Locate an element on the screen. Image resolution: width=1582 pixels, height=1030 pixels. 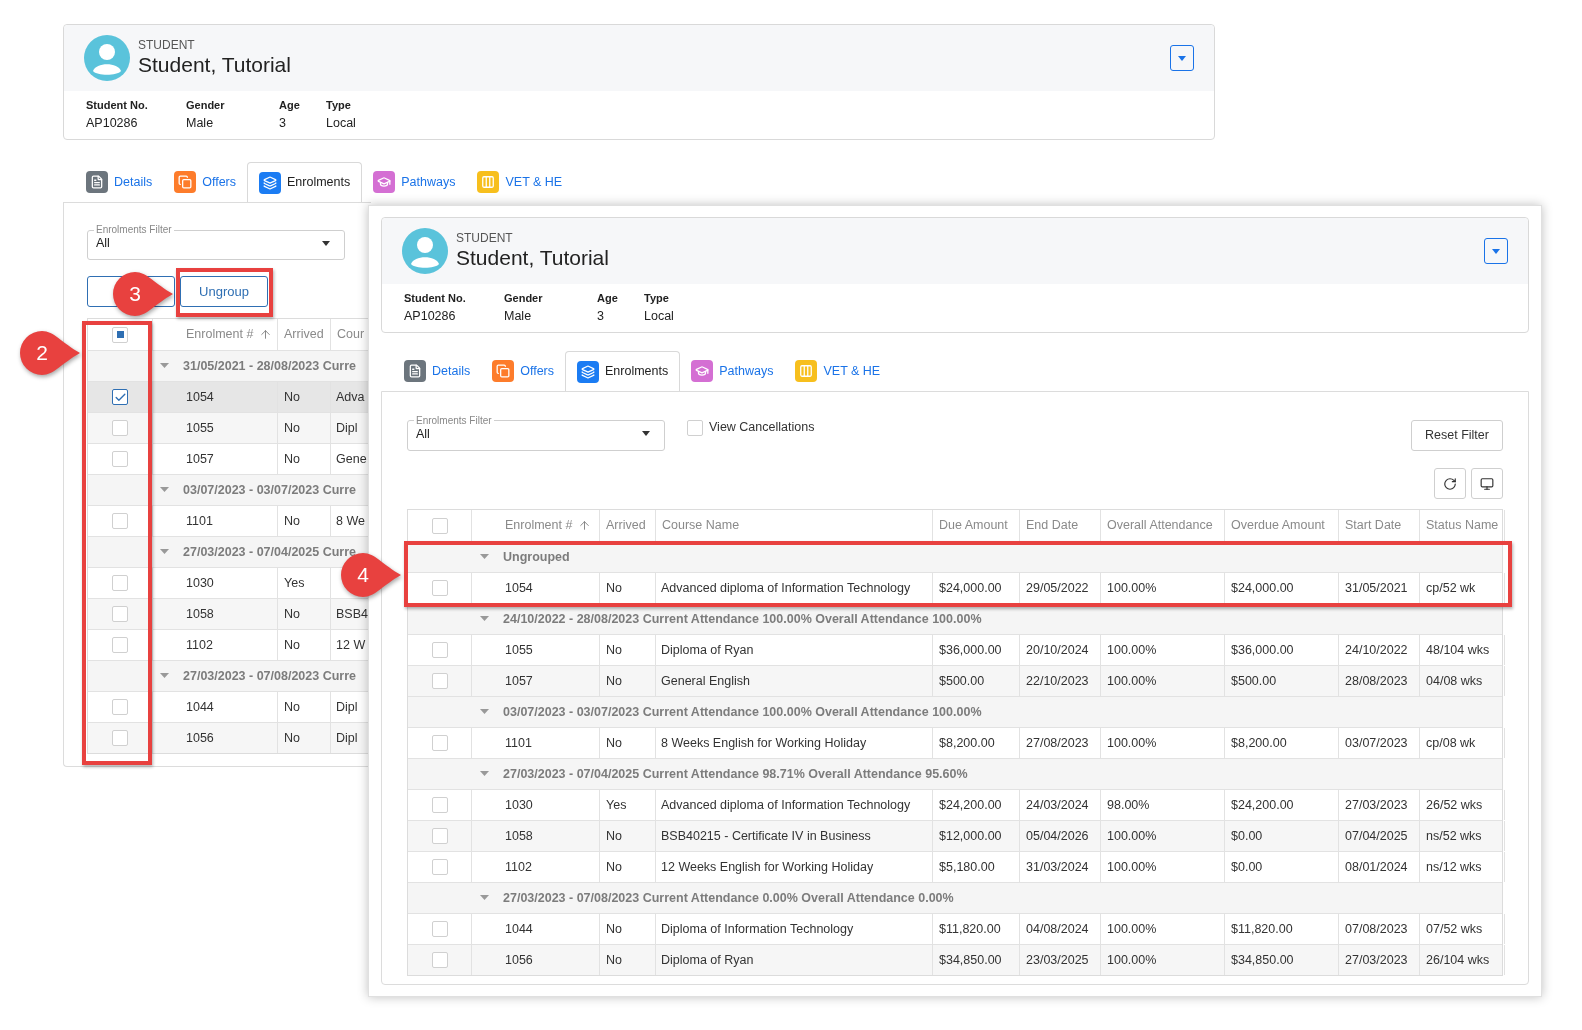
table-cell-text: 98.00% is located at coordinates (1128, 805).